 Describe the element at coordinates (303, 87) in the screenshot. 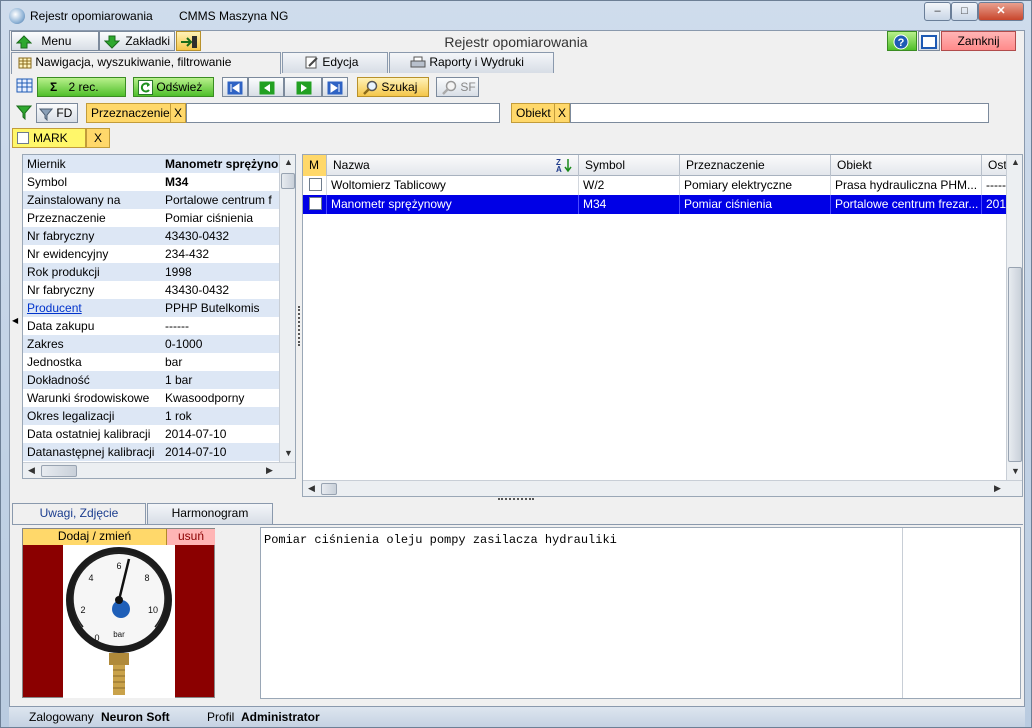

I see `next-record-button` at that location.